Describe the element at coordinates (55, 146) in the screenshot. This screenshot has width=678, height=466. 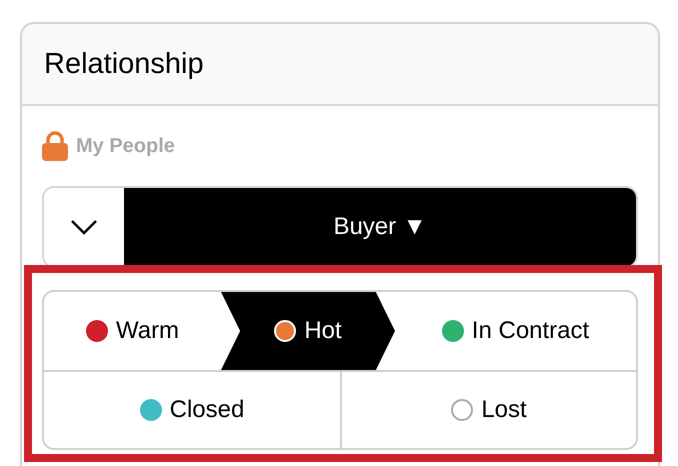
I see `lock-icon` at that location.